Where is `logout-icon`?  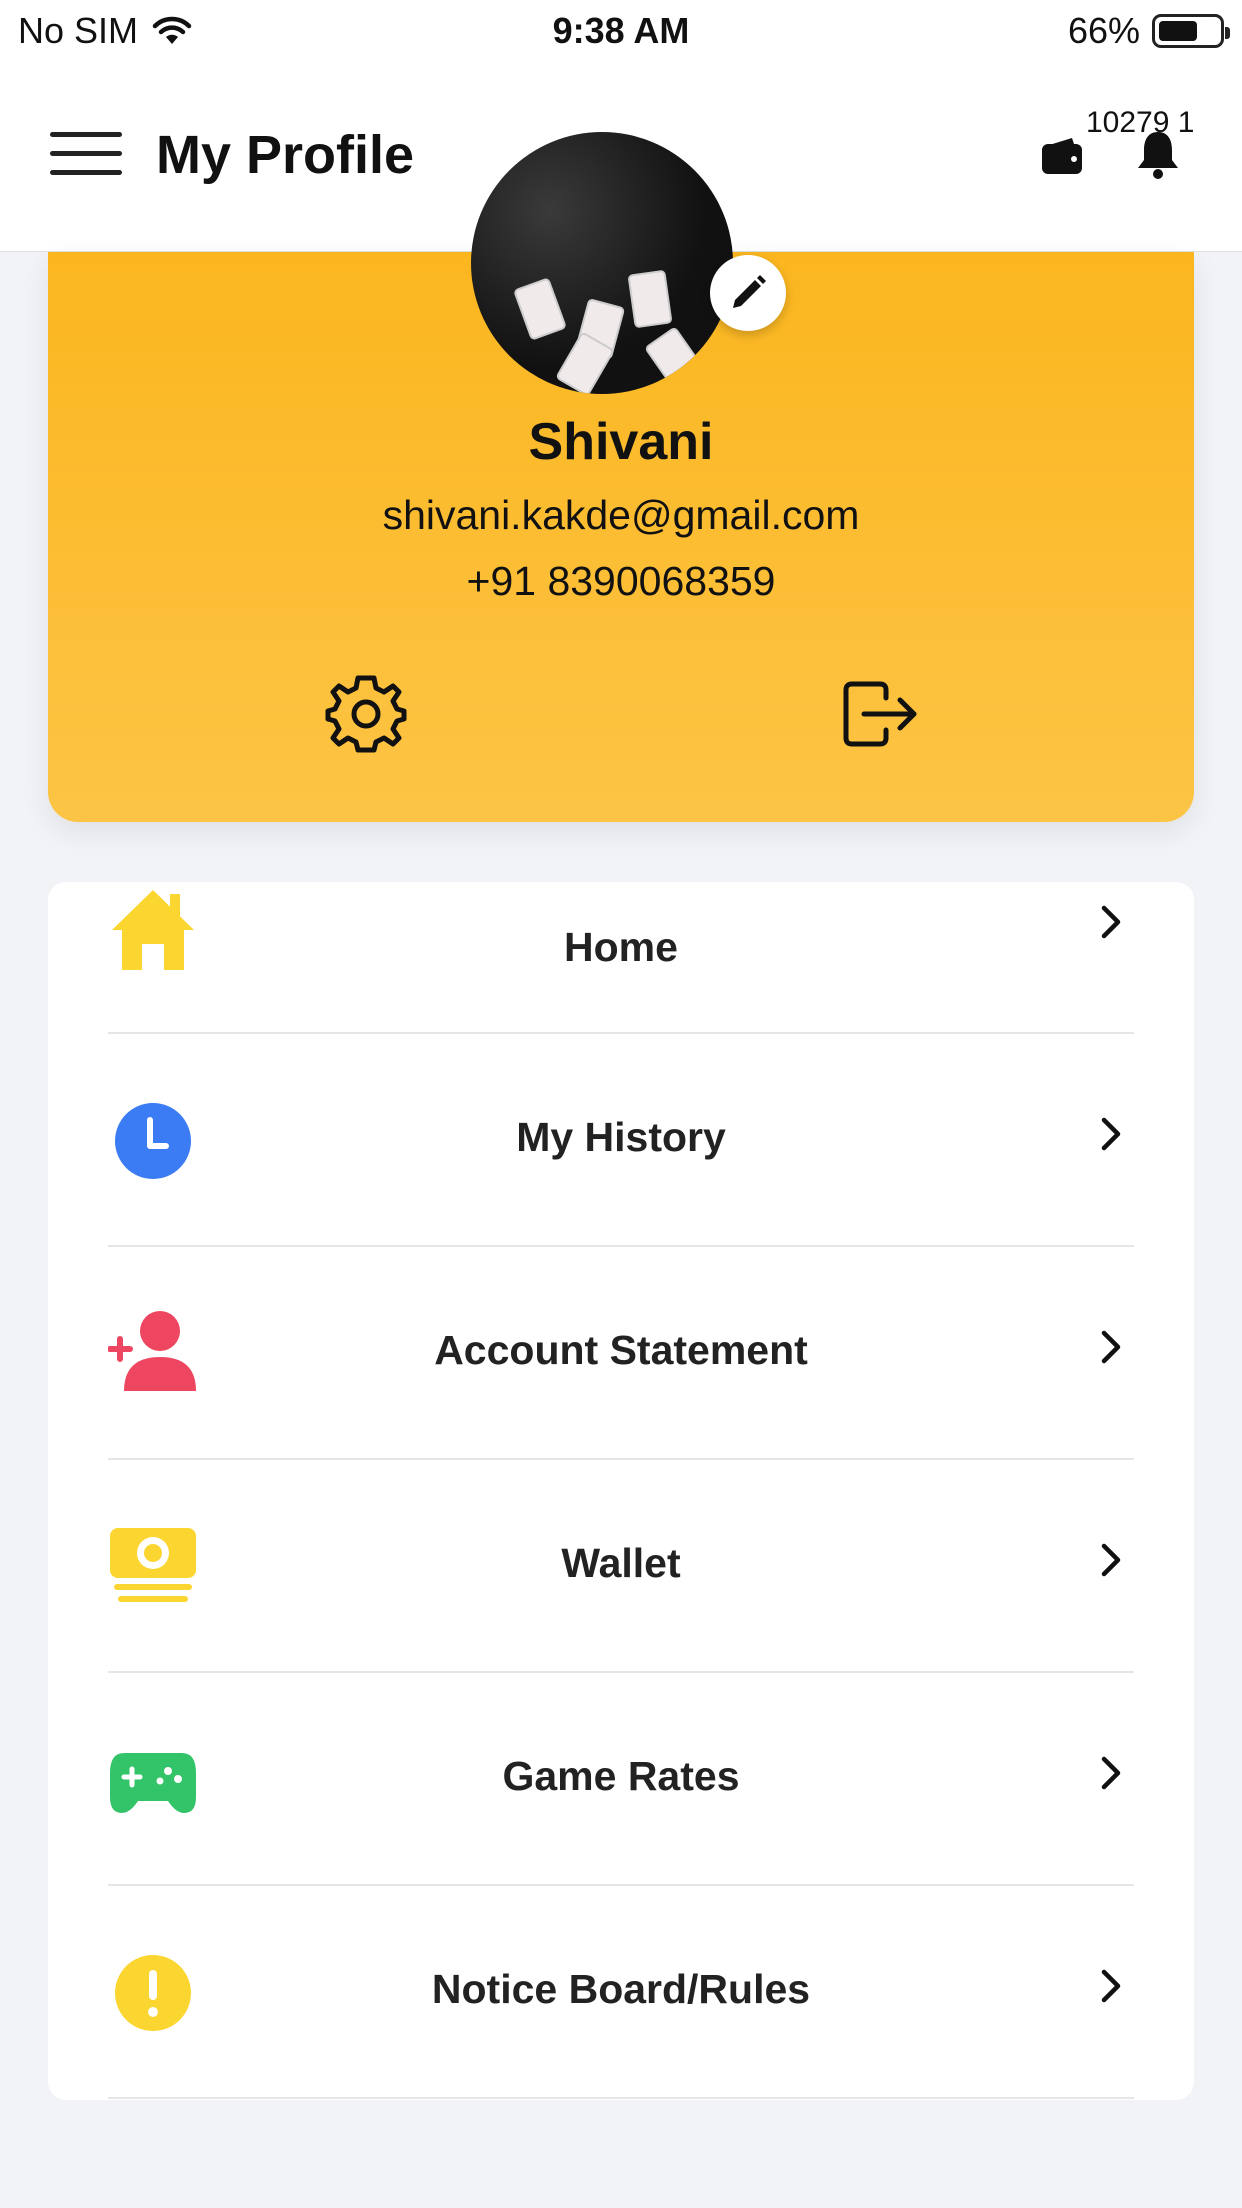
logout-icon is located at coordinates (880, 714).